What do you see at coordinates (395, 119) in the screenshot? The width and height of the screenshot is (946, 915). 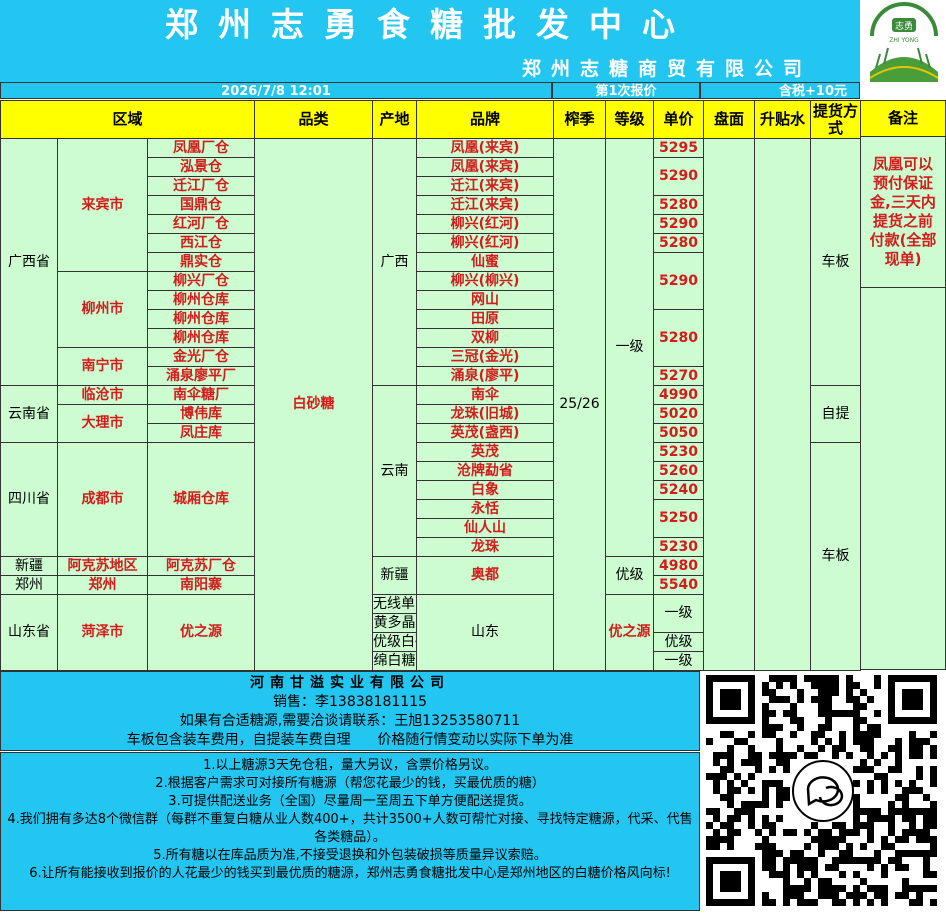 I see `col-origin: 产地` at bounding box center [395, 119].